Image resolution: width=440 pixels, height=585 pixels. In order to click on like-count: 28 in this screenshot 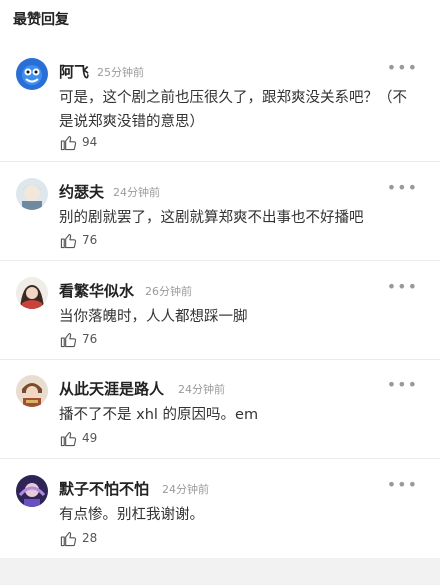, I will do `click(90, 538)`.